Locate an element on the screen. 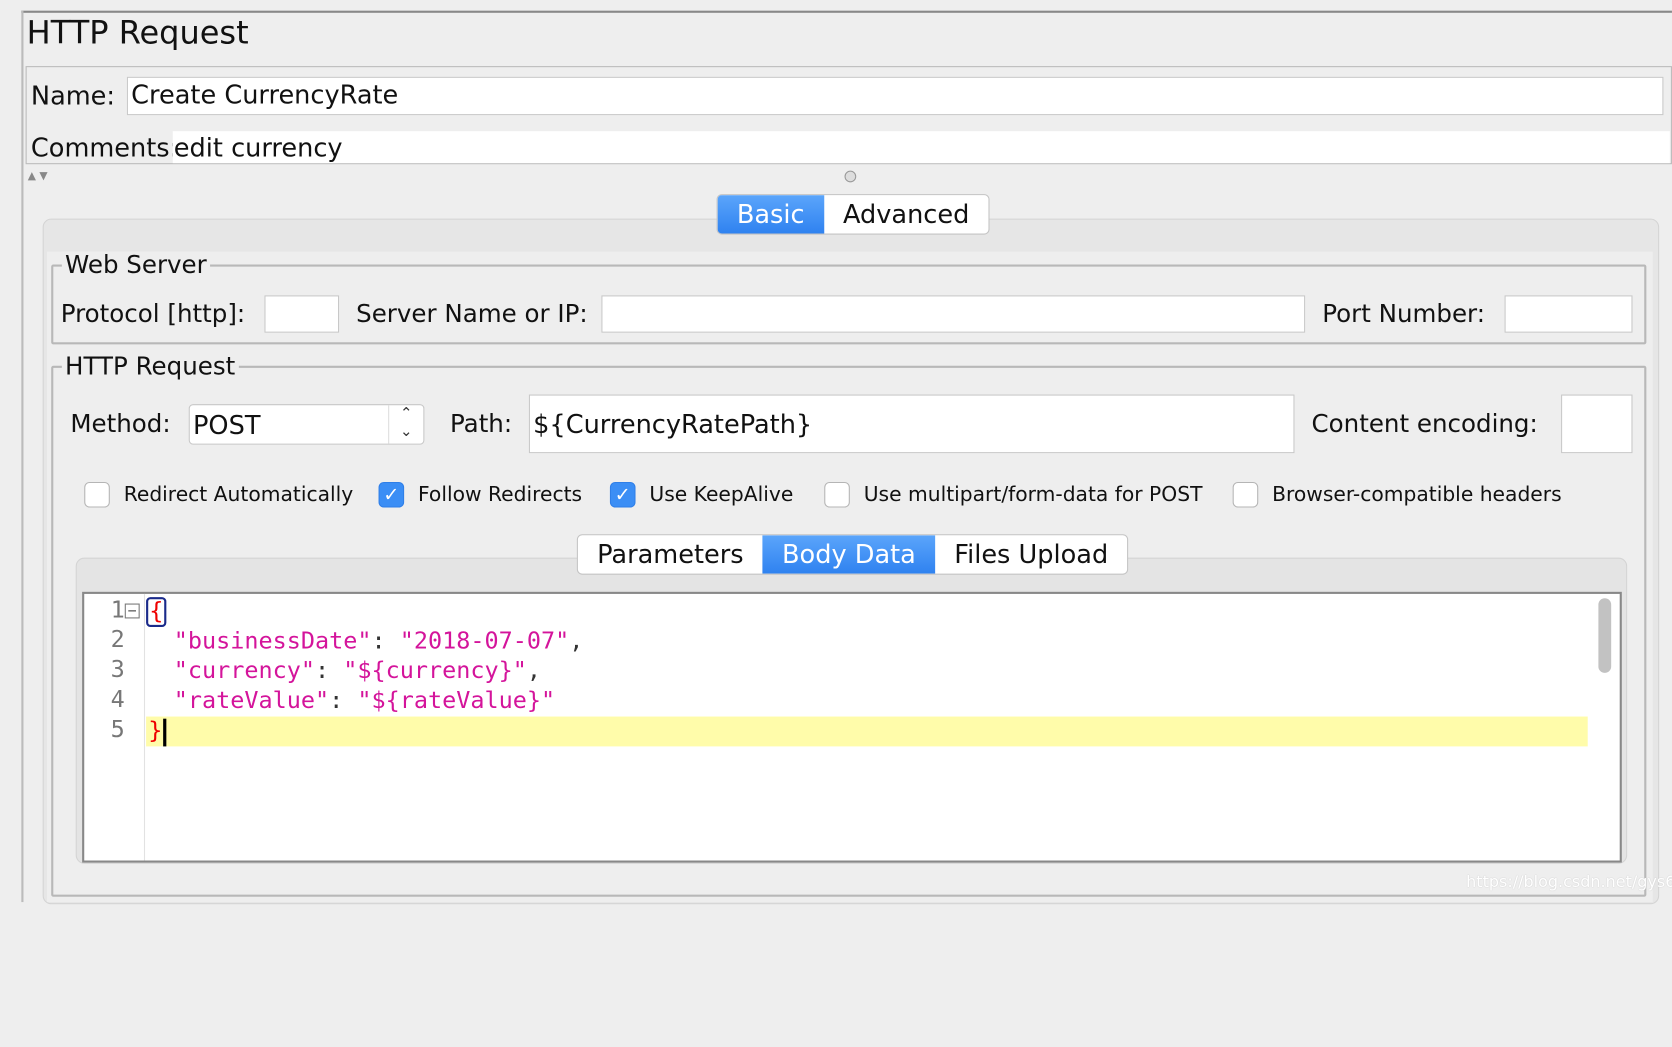 Image resolution: width=1672 pixels, height=1047 pixels. comments-input: edit currency is located at coordinates (921, 147).